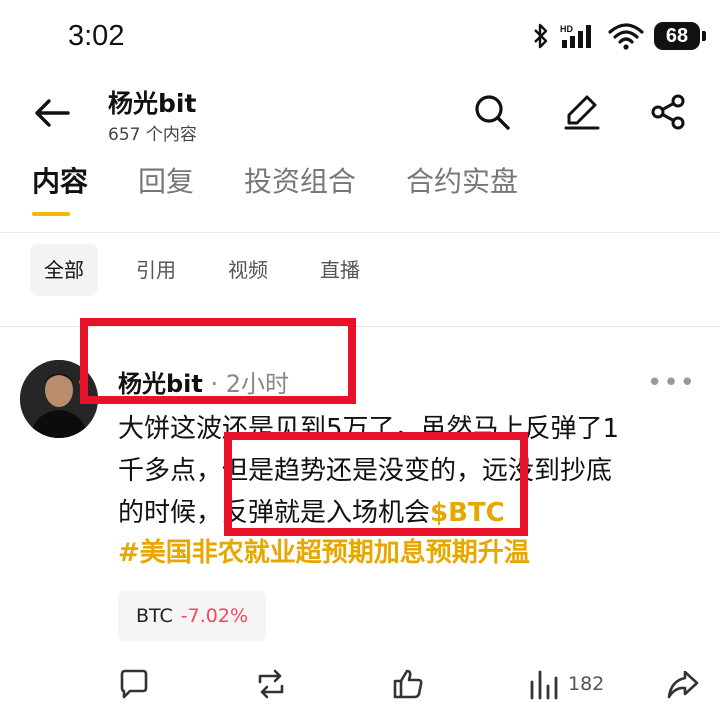 This screenshot has width=720, height=705. I want to click on share-arrow-icon, so click(683, 684).